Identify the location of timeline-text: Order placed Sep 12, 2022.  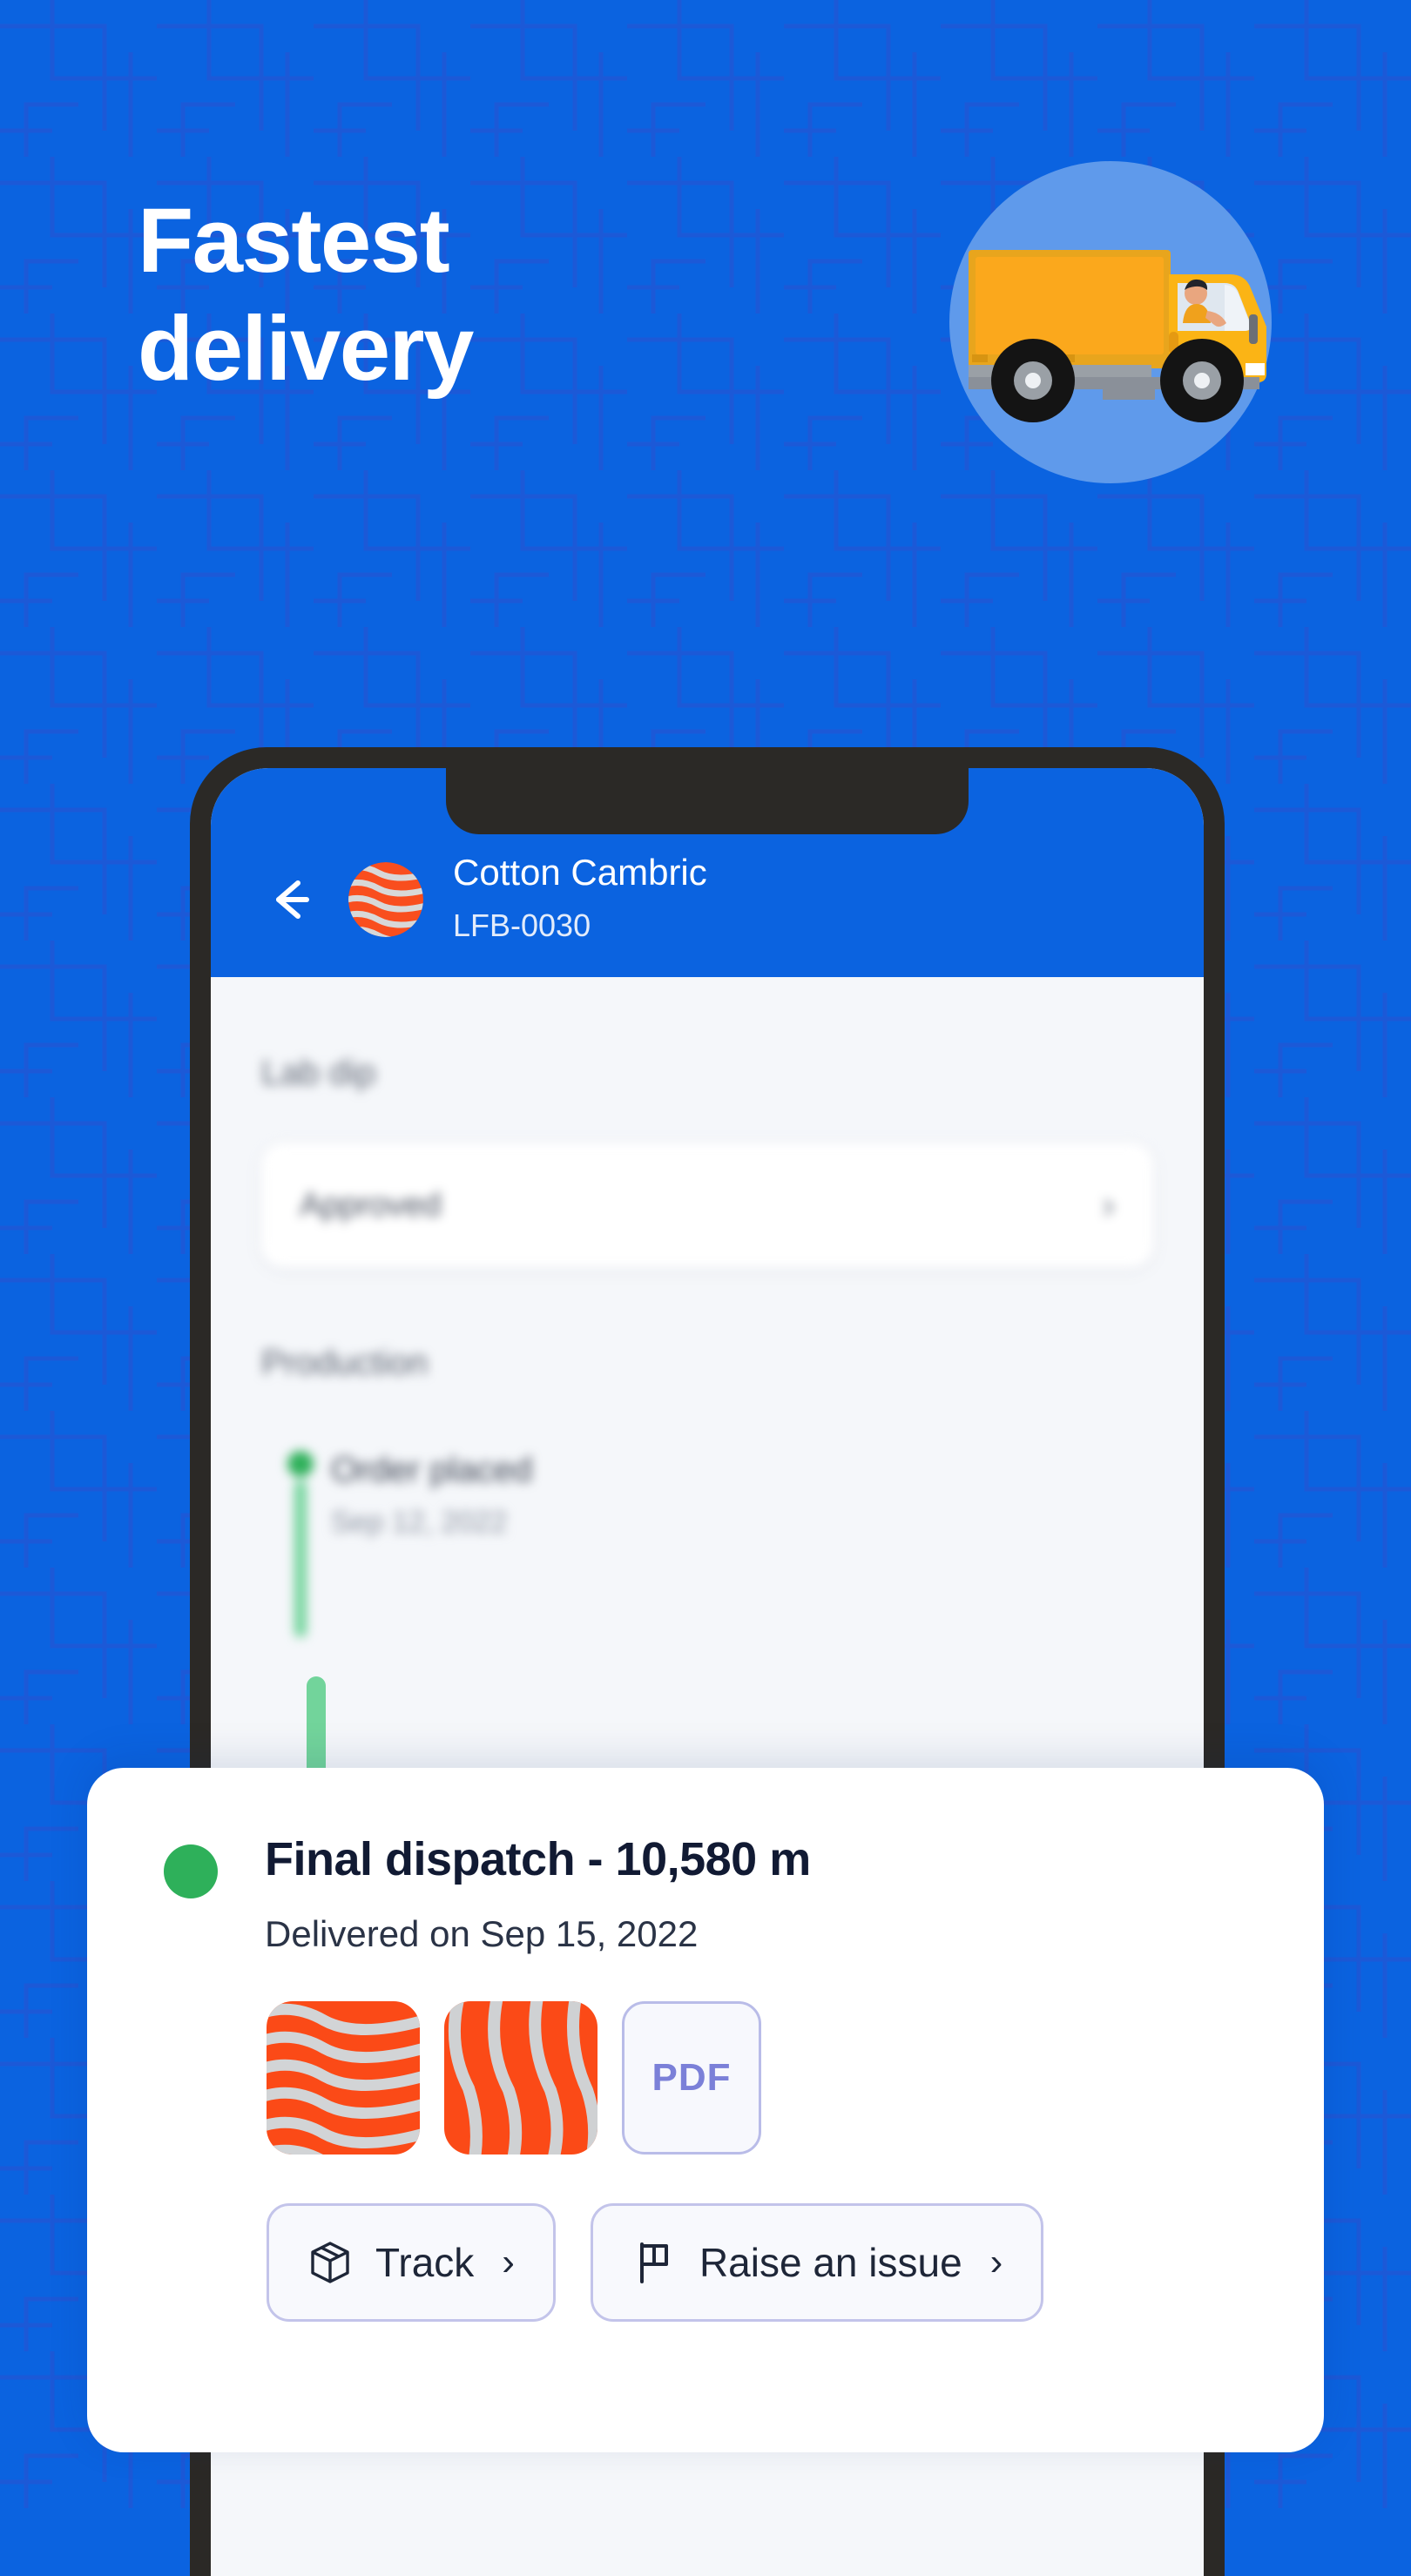
(431, 1544).